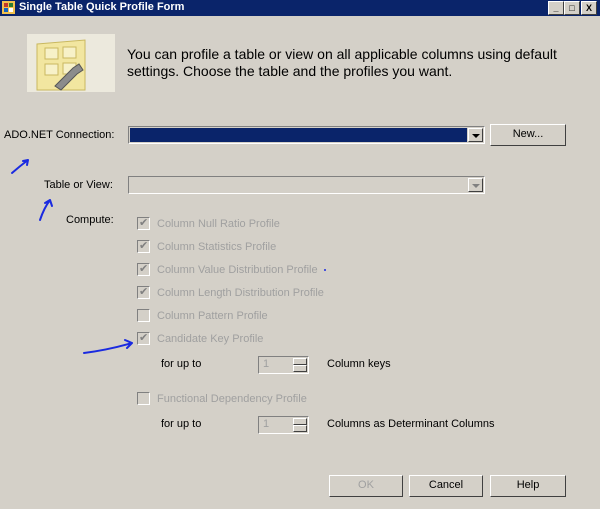  What do you see at coordinates (108, 346) in the screenshot?
I see `arrow-annotation-candidate-key` at bounding box center [108, 346].